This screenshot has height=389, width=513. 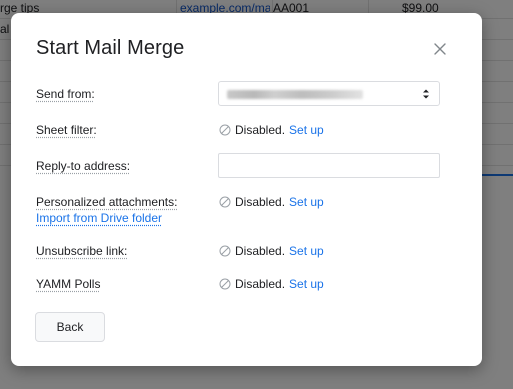 I want to click on sheet-filter-label: Sheet filter:, so click(x=66, y=130).